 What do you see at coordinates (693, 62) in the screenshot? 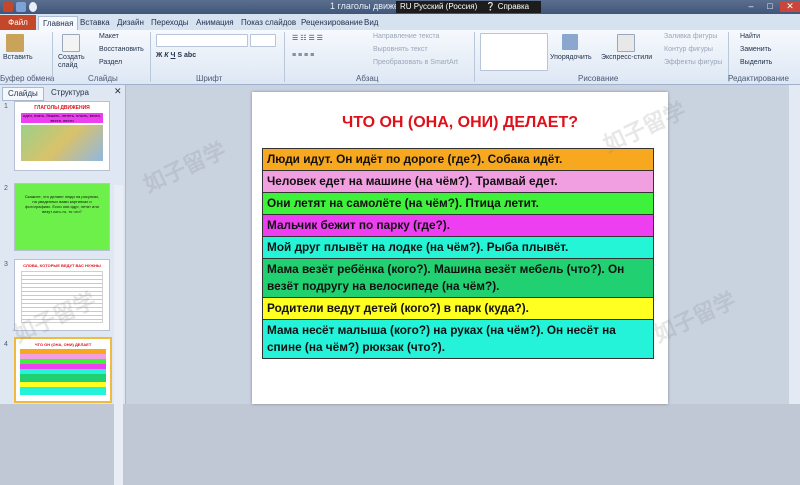
I see `shape-effects-button: Эффекты фигуры` at bounding box center [693, 62].